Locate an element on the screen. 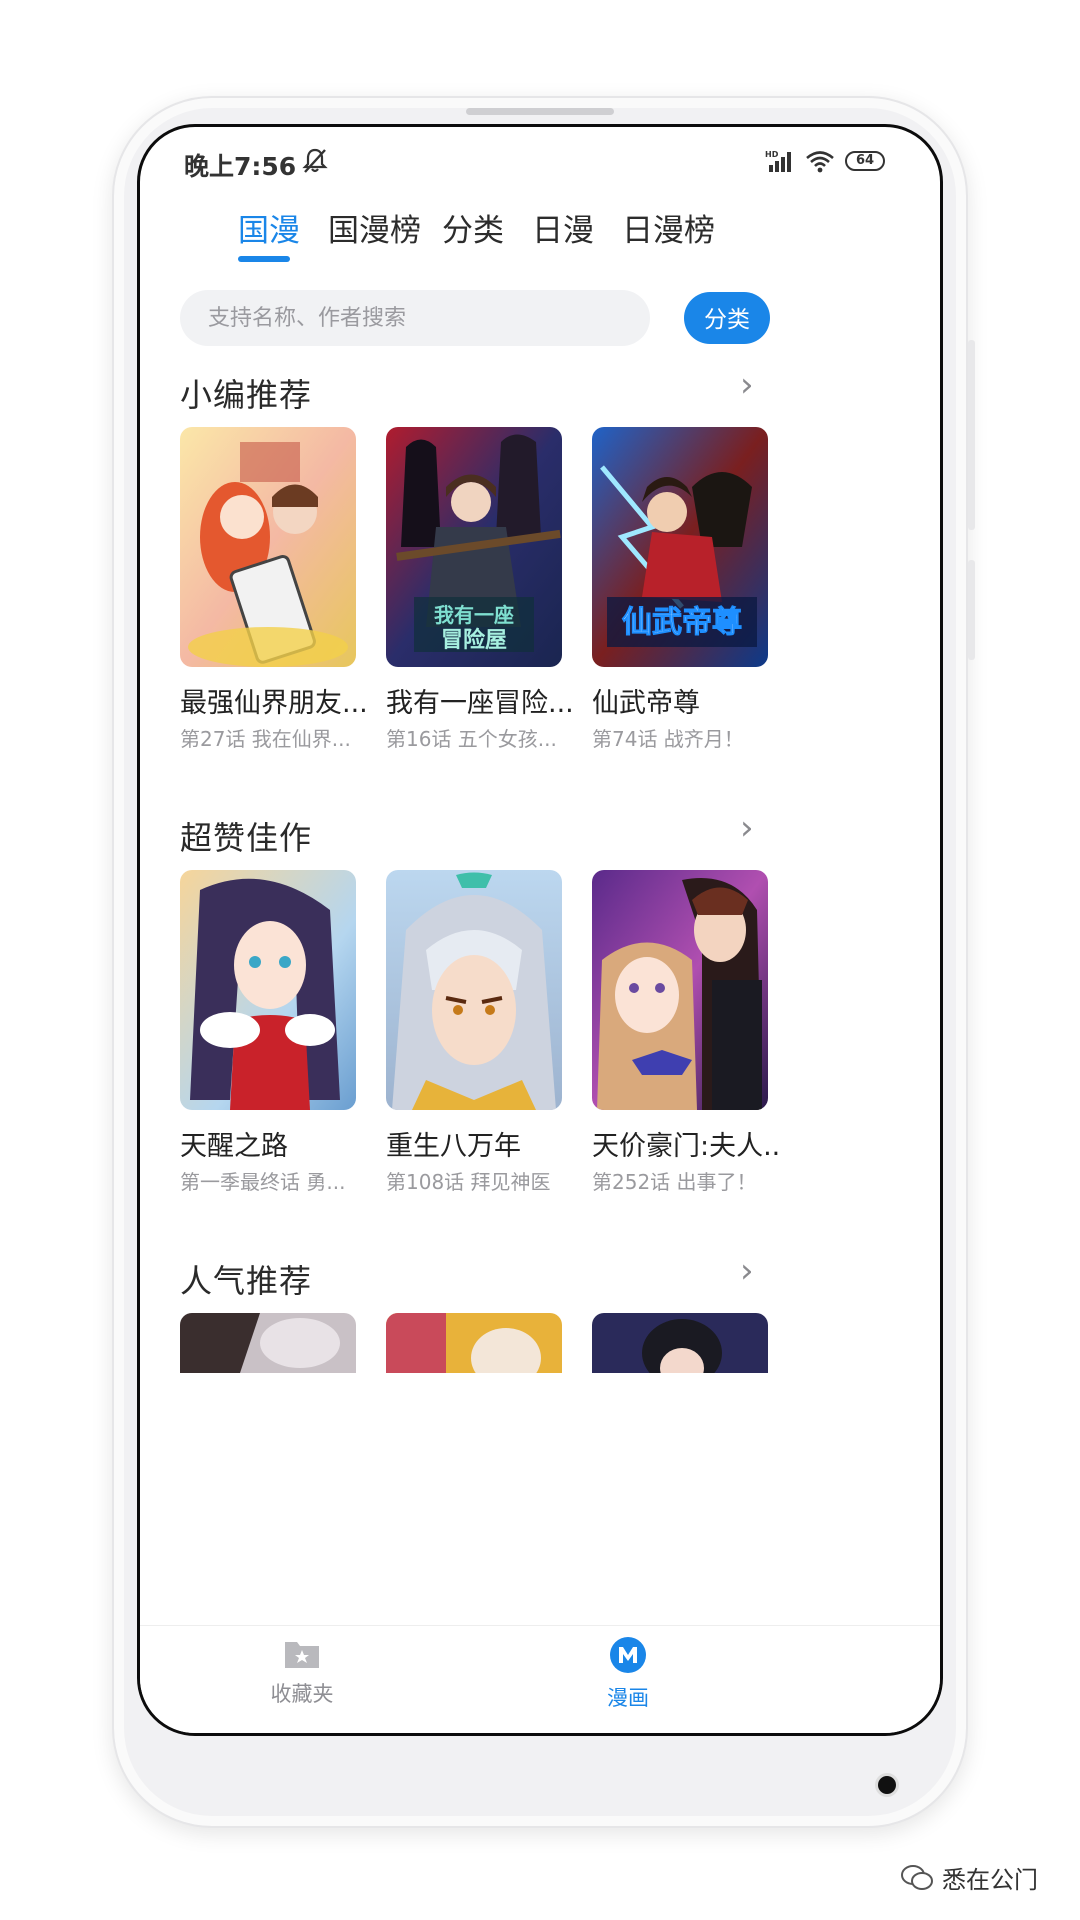 The height and width of the screenshot is (1920, 1080). search-input is located at coordinates (415, 318).